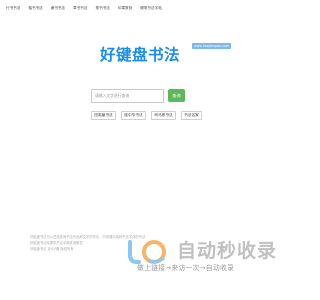 Image resolution: width=320 pixels, height=300 pixels. I want to click on nav-item-kaishu: 楷书书法, so click(35, 8).